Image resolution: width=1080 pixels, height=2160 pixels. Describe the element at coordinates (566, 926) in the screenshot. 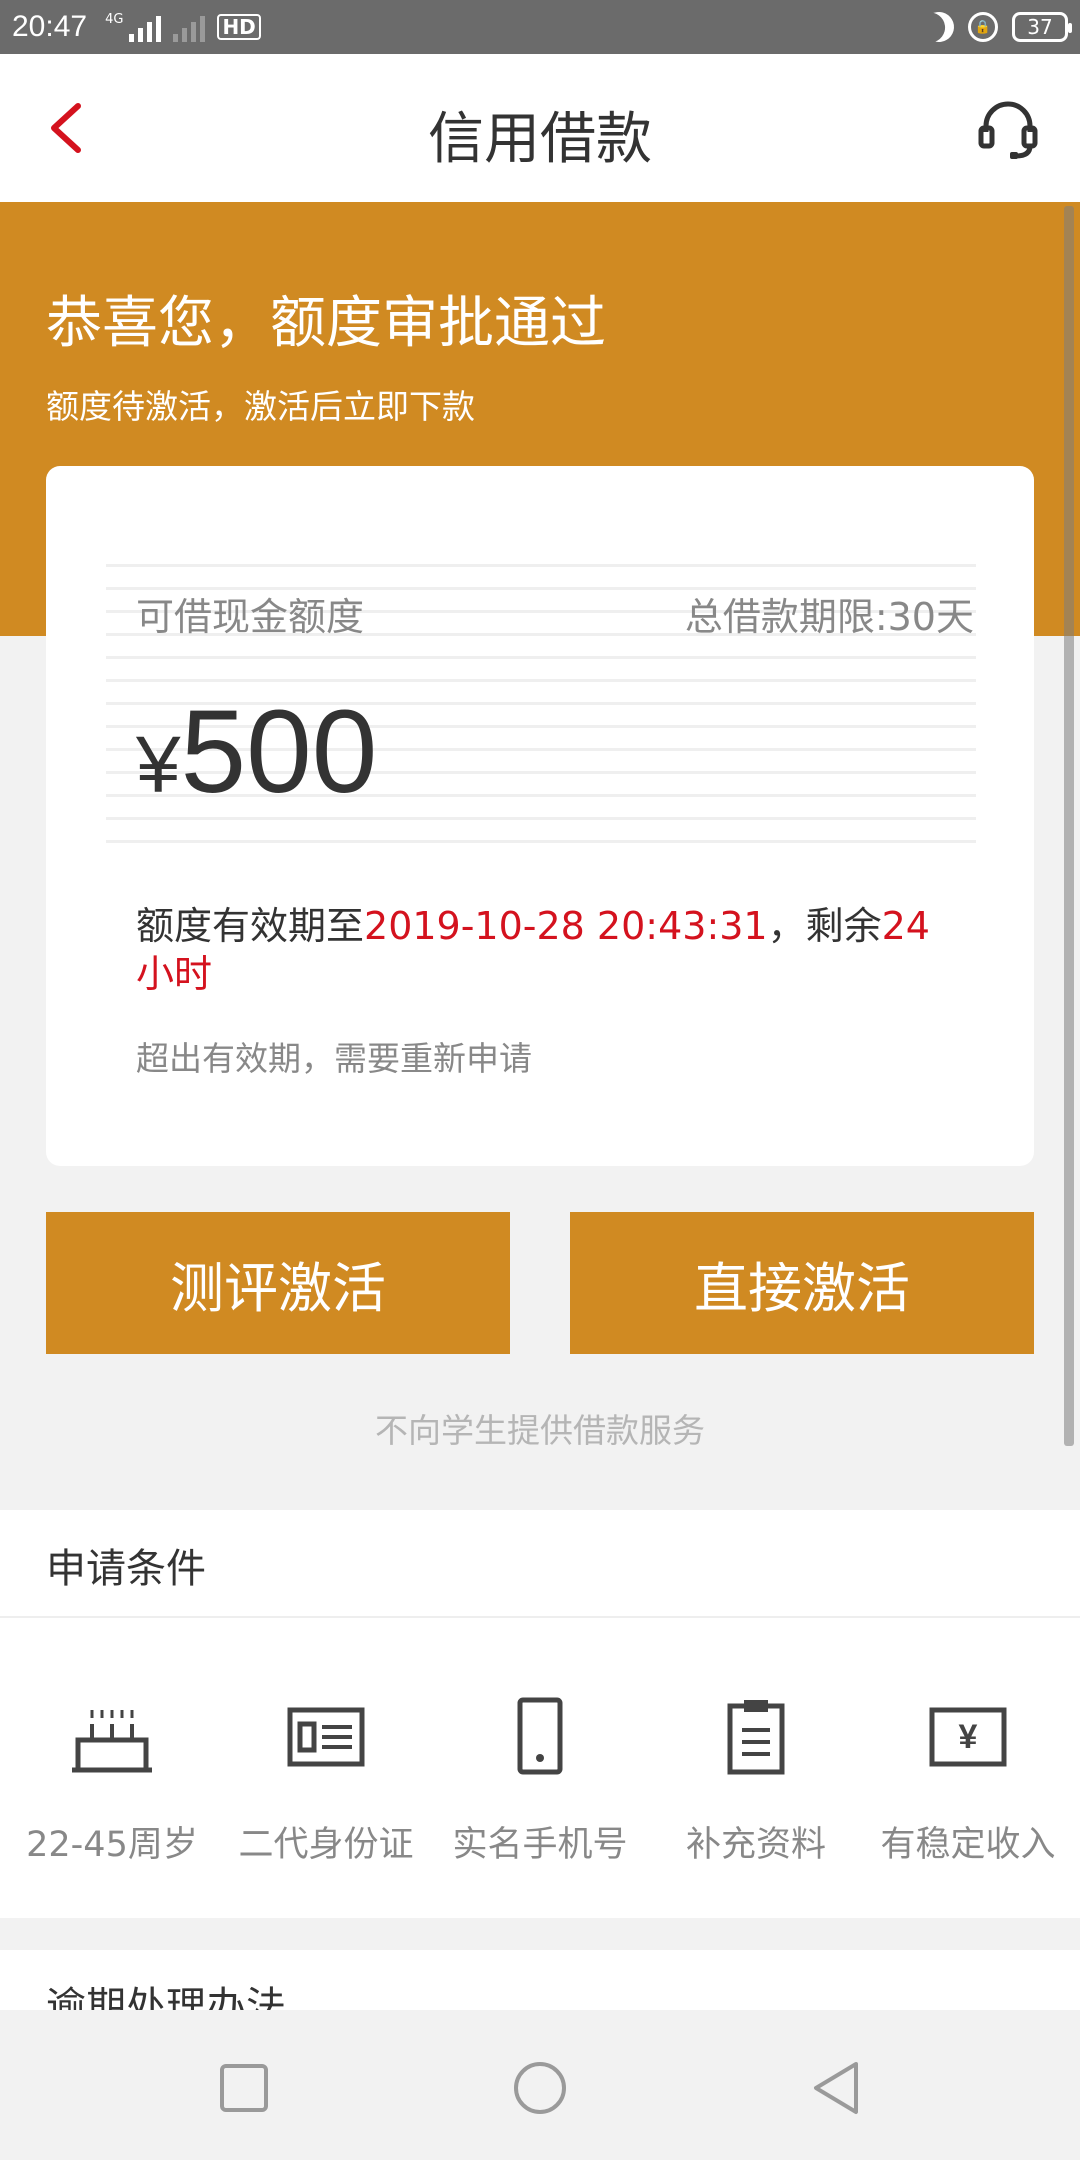

I see `validity-date: 2019-10-28 20:43:31` at that location.